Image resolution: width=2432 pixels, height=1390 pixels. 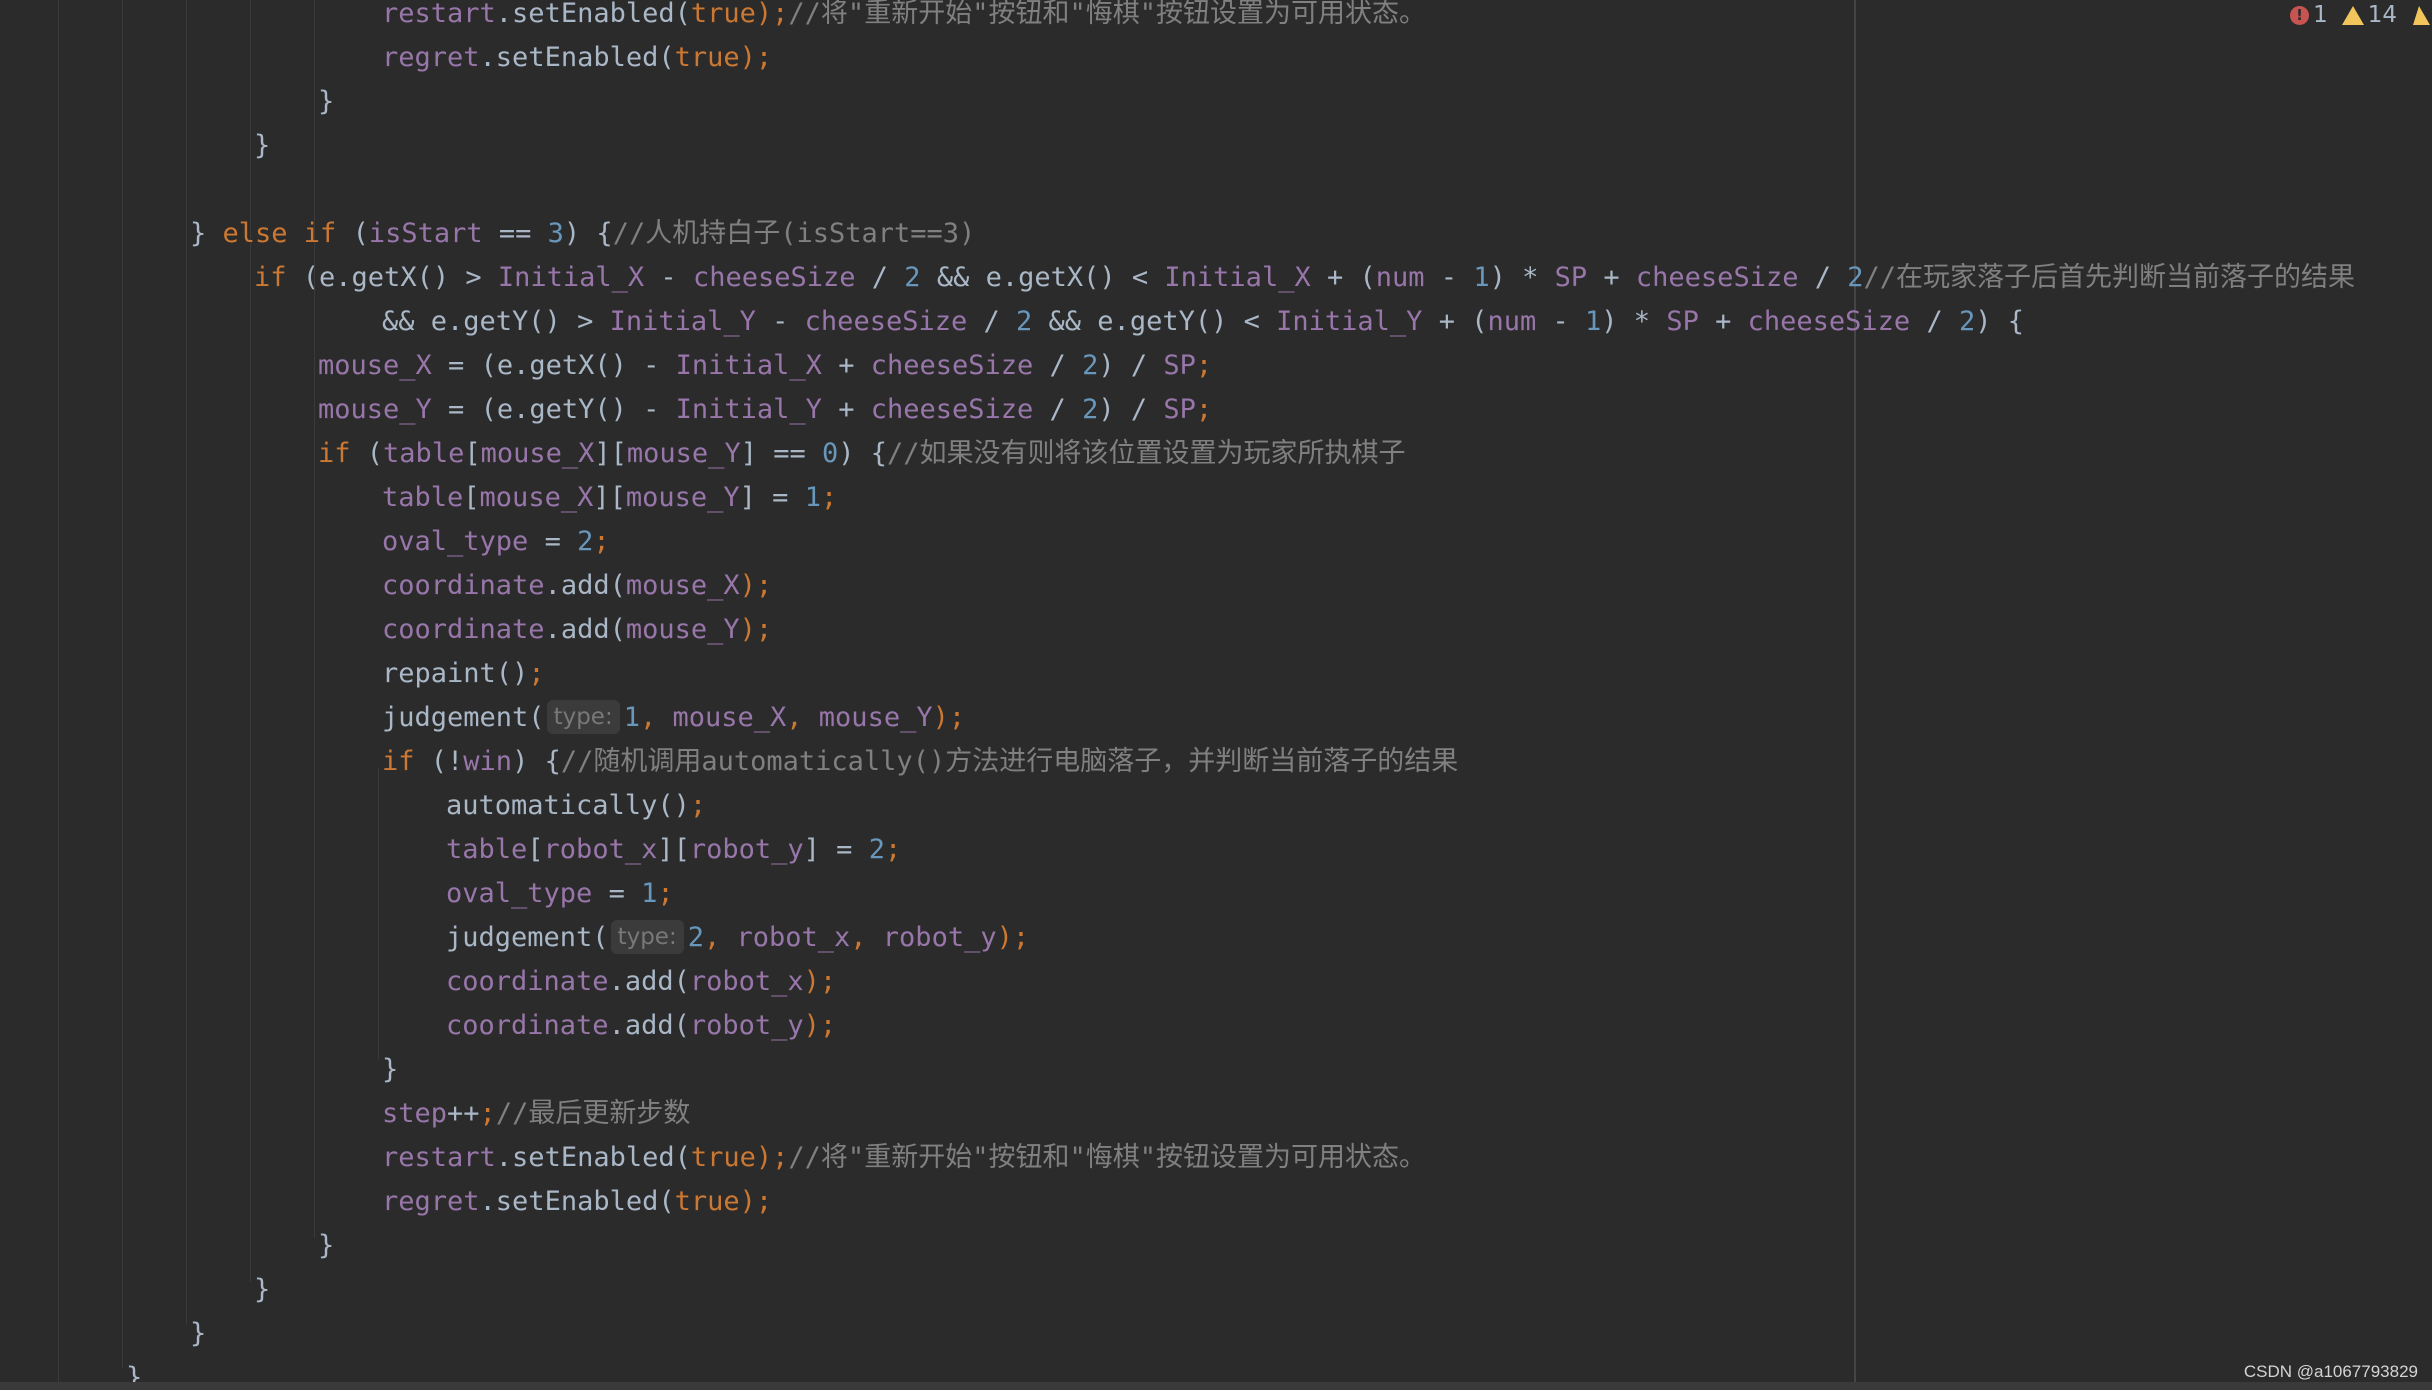 I want to click on code-token-kw: if, so click(x=342, y=453).